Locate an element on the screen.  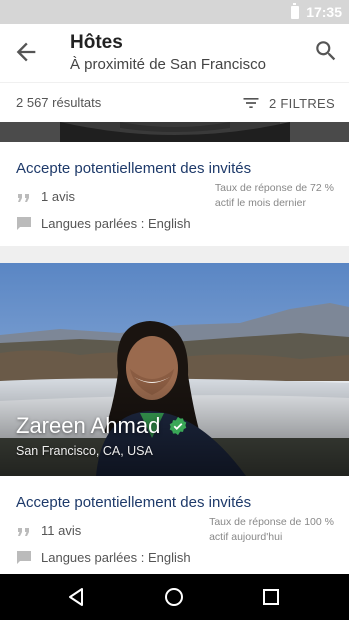
navigation-bar is located at coordinates (174, 597).